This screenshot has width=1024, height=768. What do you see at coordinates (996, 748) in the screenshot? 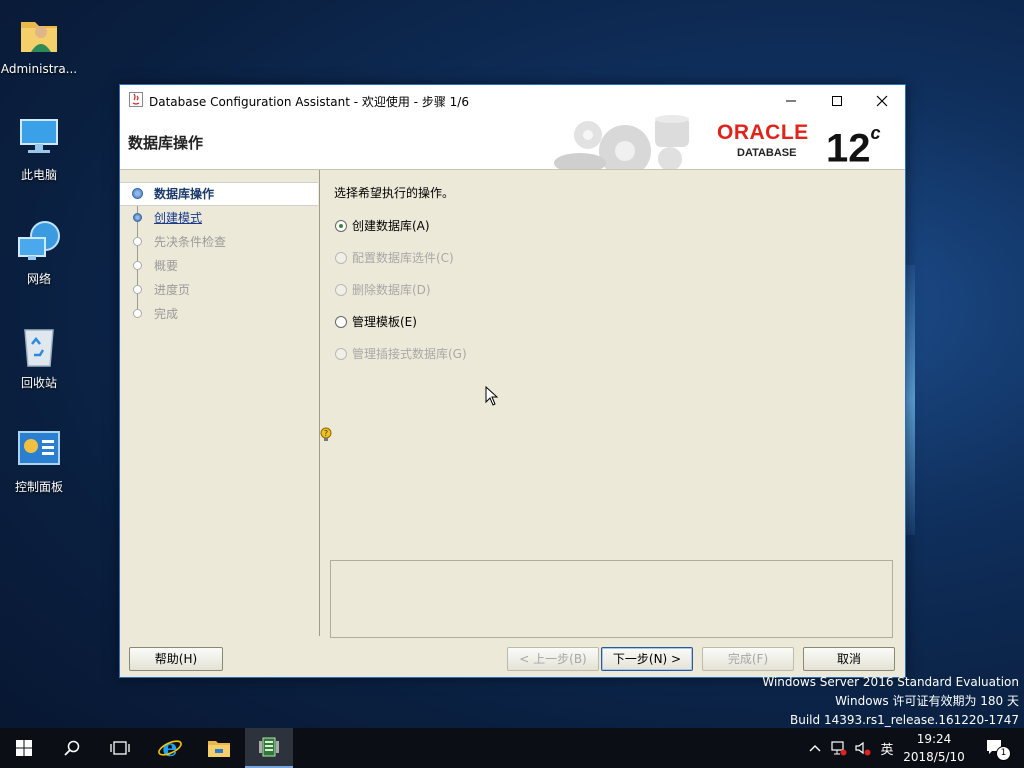
I see `action-center-button: 1` at bounding box center [996, 748].